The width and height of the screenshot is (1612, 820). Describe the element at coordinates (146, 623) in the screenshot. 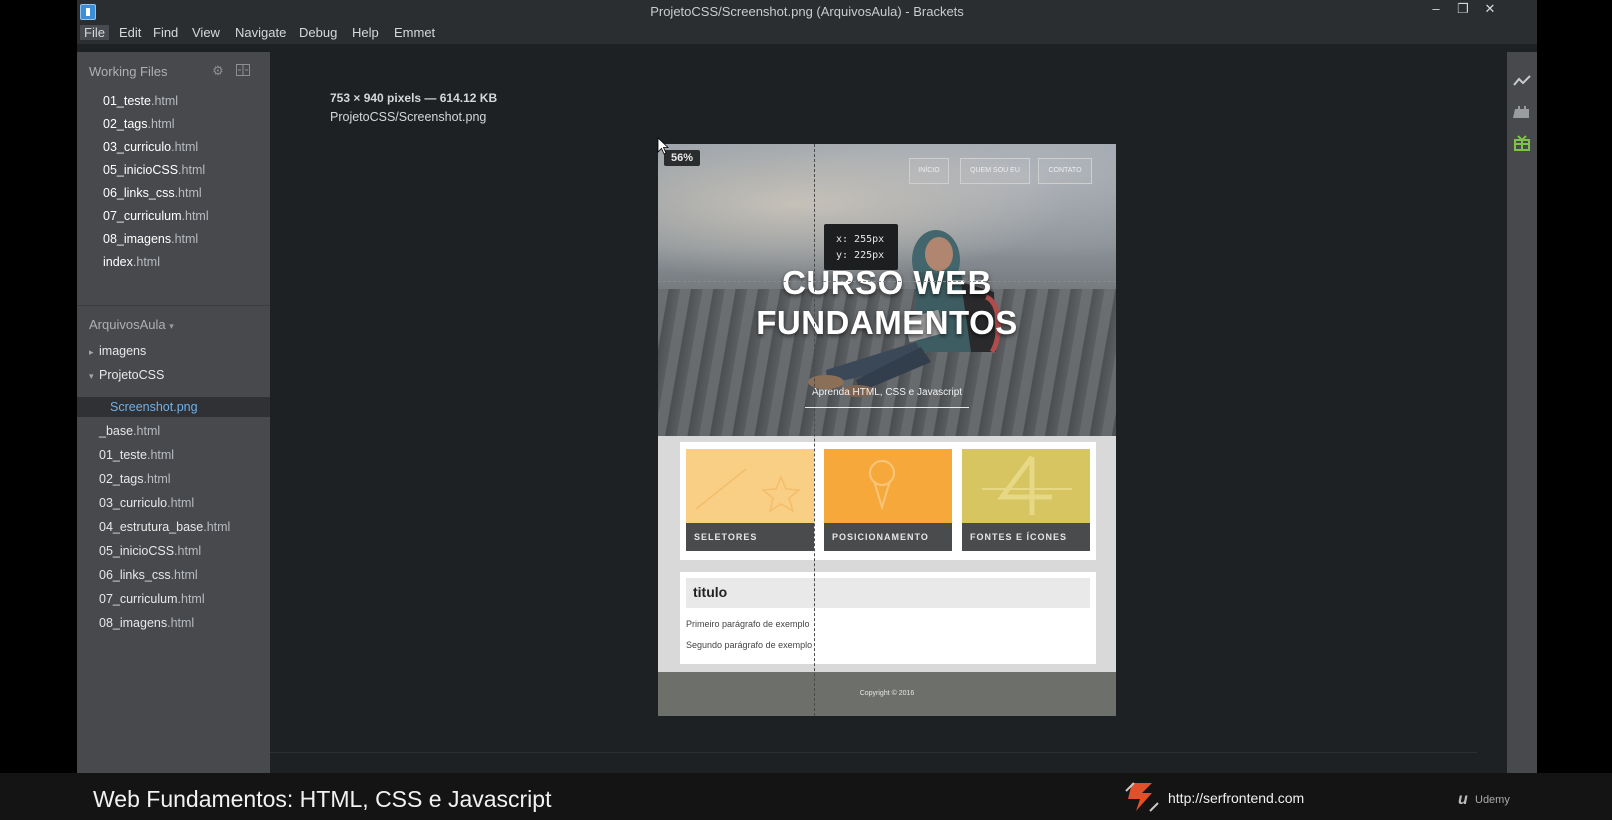

I see `tree-file: 08_imagens.html` at that location.